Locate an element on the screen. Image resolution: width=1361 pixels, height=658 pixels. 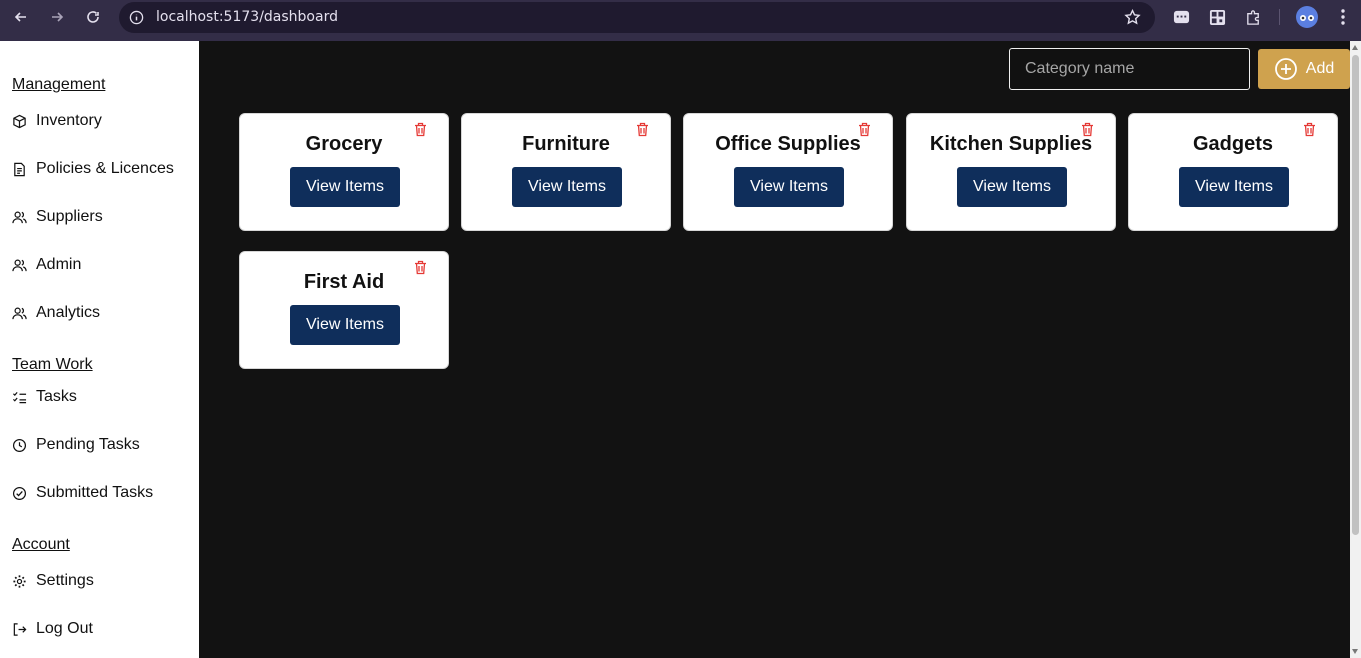
box-icon is located at coordinates (19, 121).